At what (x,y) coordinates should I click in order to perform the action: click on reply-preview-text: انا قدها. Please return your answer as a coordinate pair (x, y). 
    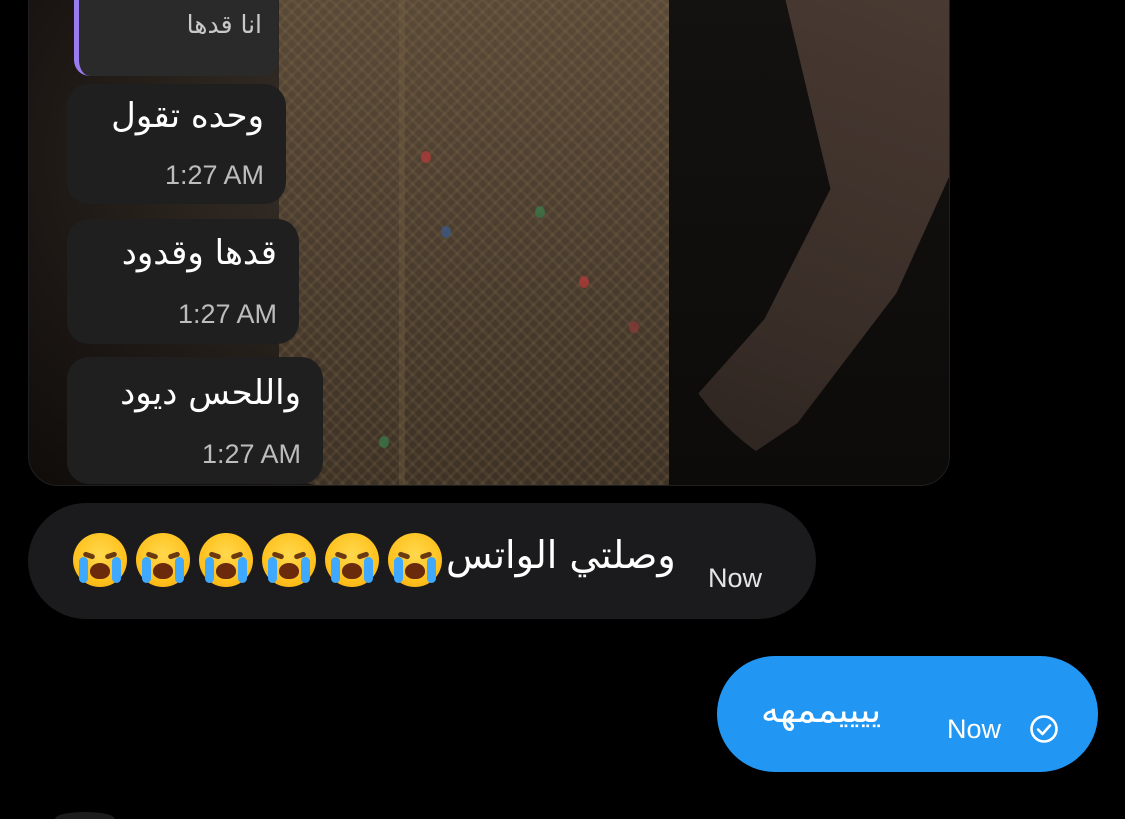
    Looking at the image, I should click on (224, 24).